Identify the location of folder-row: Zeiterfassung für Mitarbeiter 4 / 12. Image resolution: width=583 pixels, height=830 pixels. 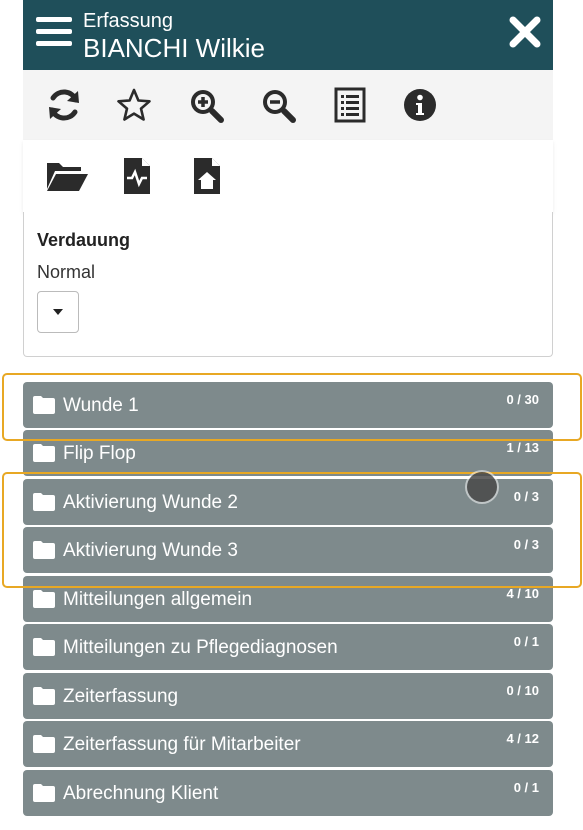
(288, 744).